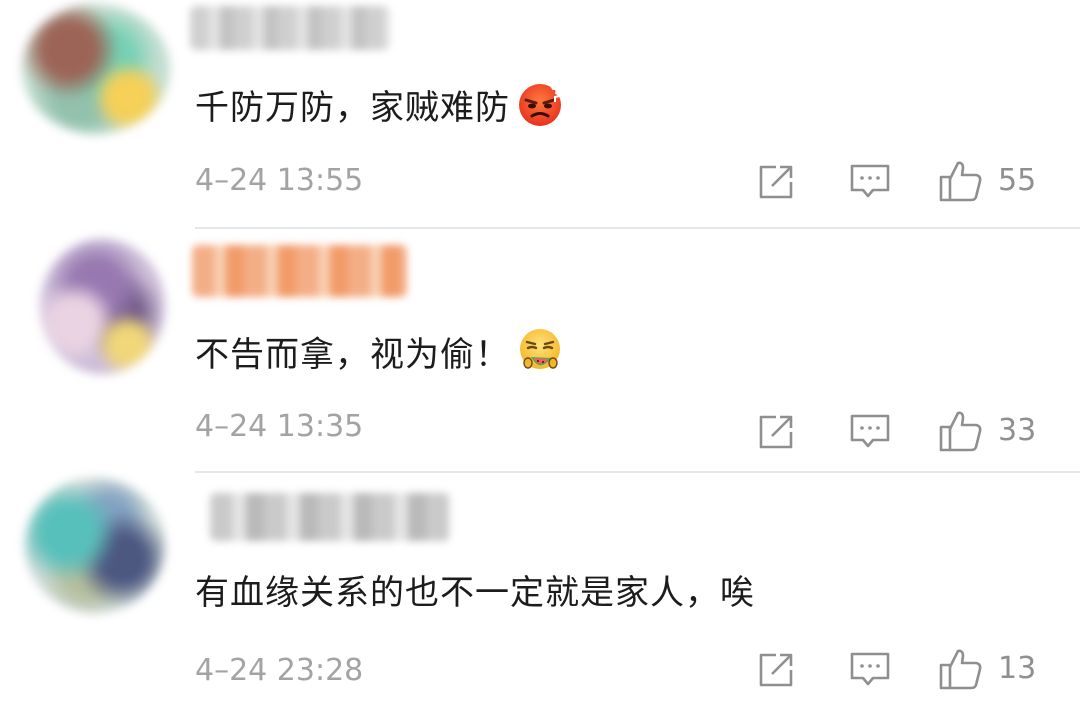 This screenshot has height=707, width=1080. Describe the element at coordinates (987, 431) in the screenshot. I see `like-button: 33` at that location.